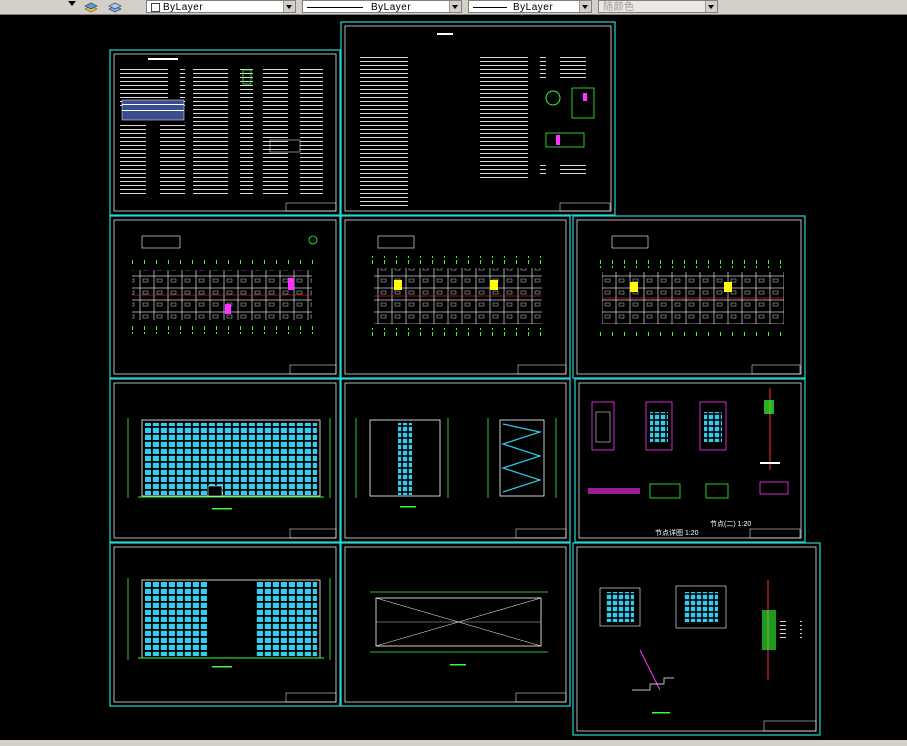 This screenshot has width=907, height=746. What do you see at coordinates (453, 743) in the screenshot?
I see `status-strip` at bounding box center [453, 743].